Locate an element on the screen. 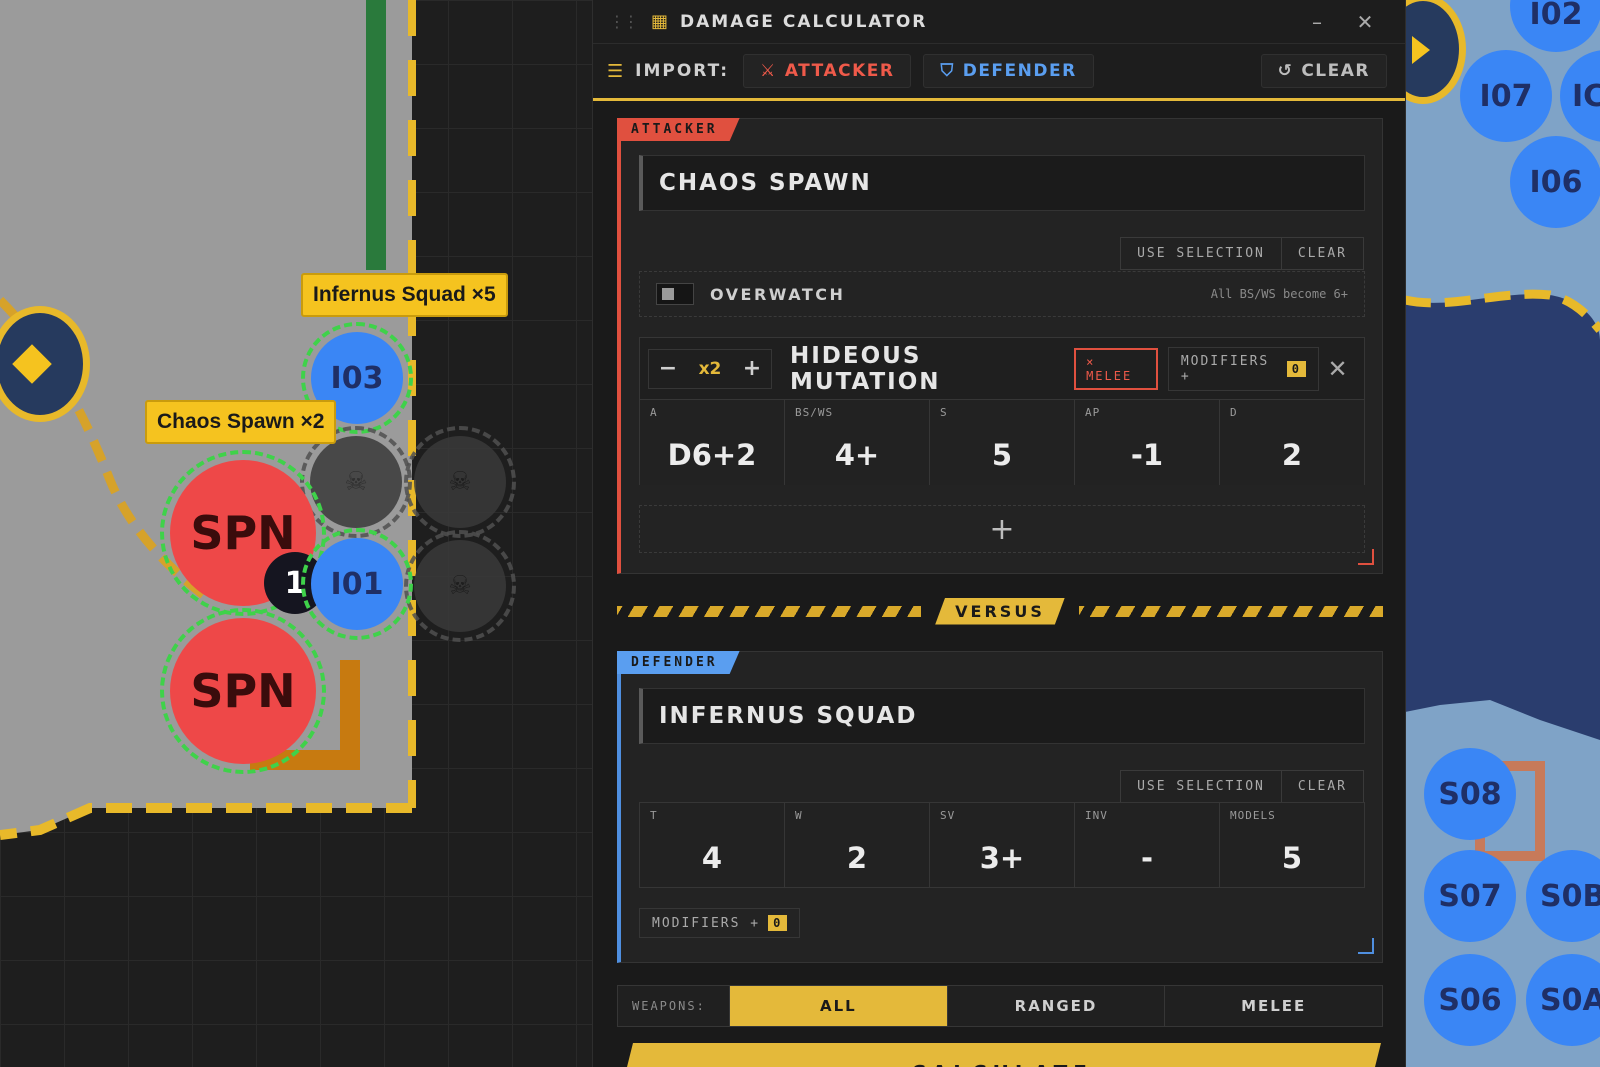  stat-cell: SV 3+ is located at coordinates (1002, 845).